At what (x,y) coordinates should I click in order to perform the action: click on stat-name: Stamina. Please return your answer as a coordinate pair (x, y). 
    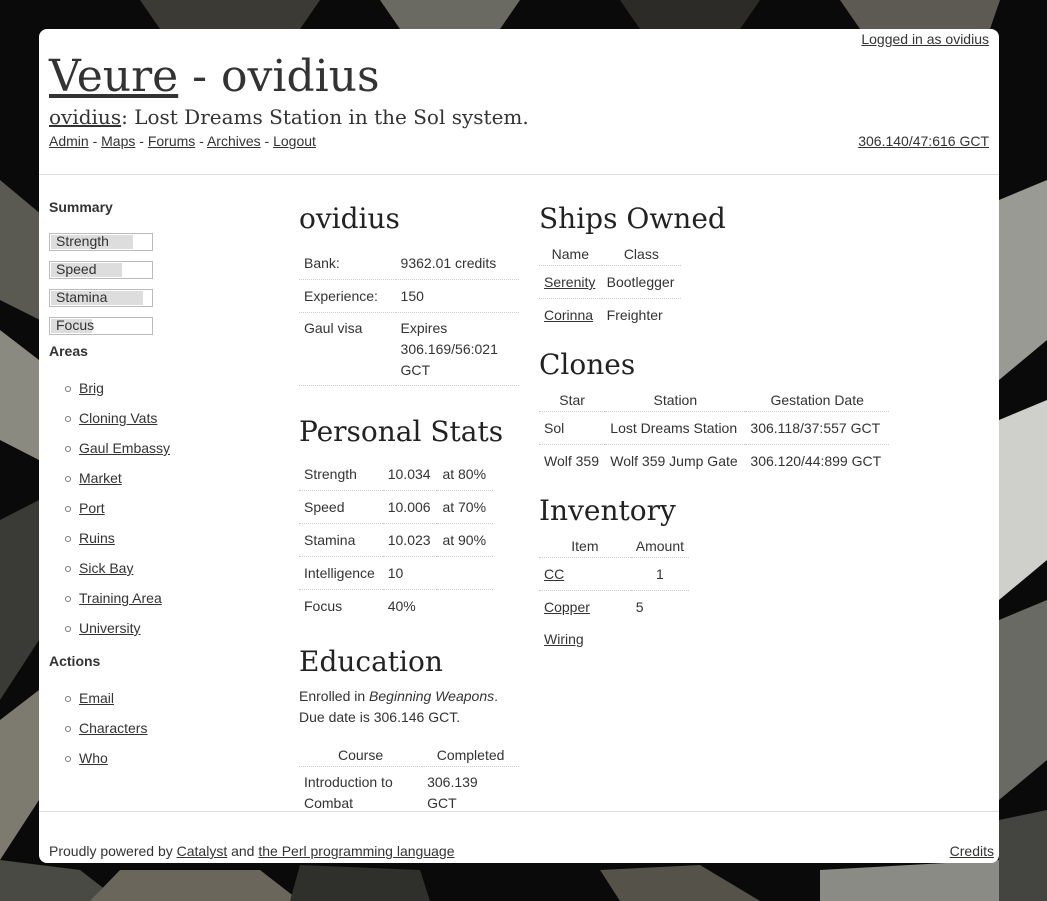
    Looking at the image, I should click on (341, 540).